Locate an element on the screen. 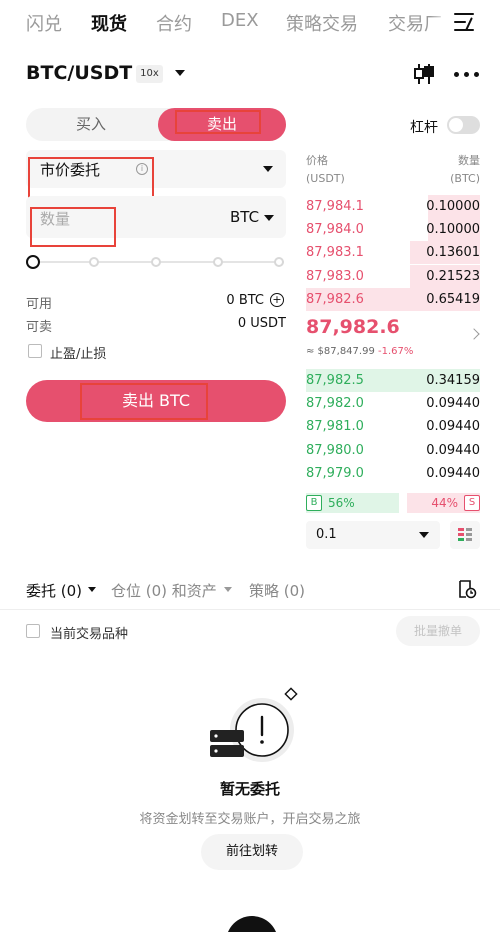 Image resolution: width=500 pixels, height=932 pixels. tab-futures: 合约 is located at coordinates (174, 23).